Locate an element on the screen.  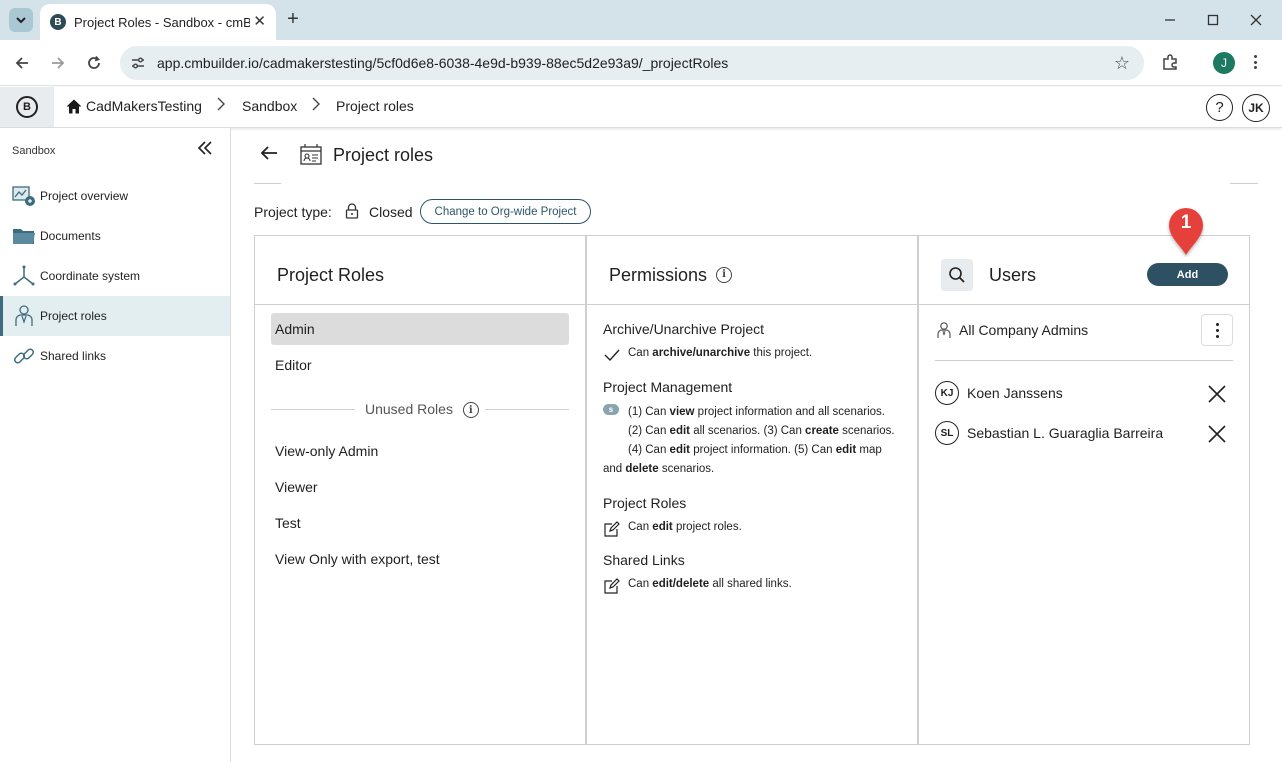
app-logo-icon: B is located at coordinates (27, 107).